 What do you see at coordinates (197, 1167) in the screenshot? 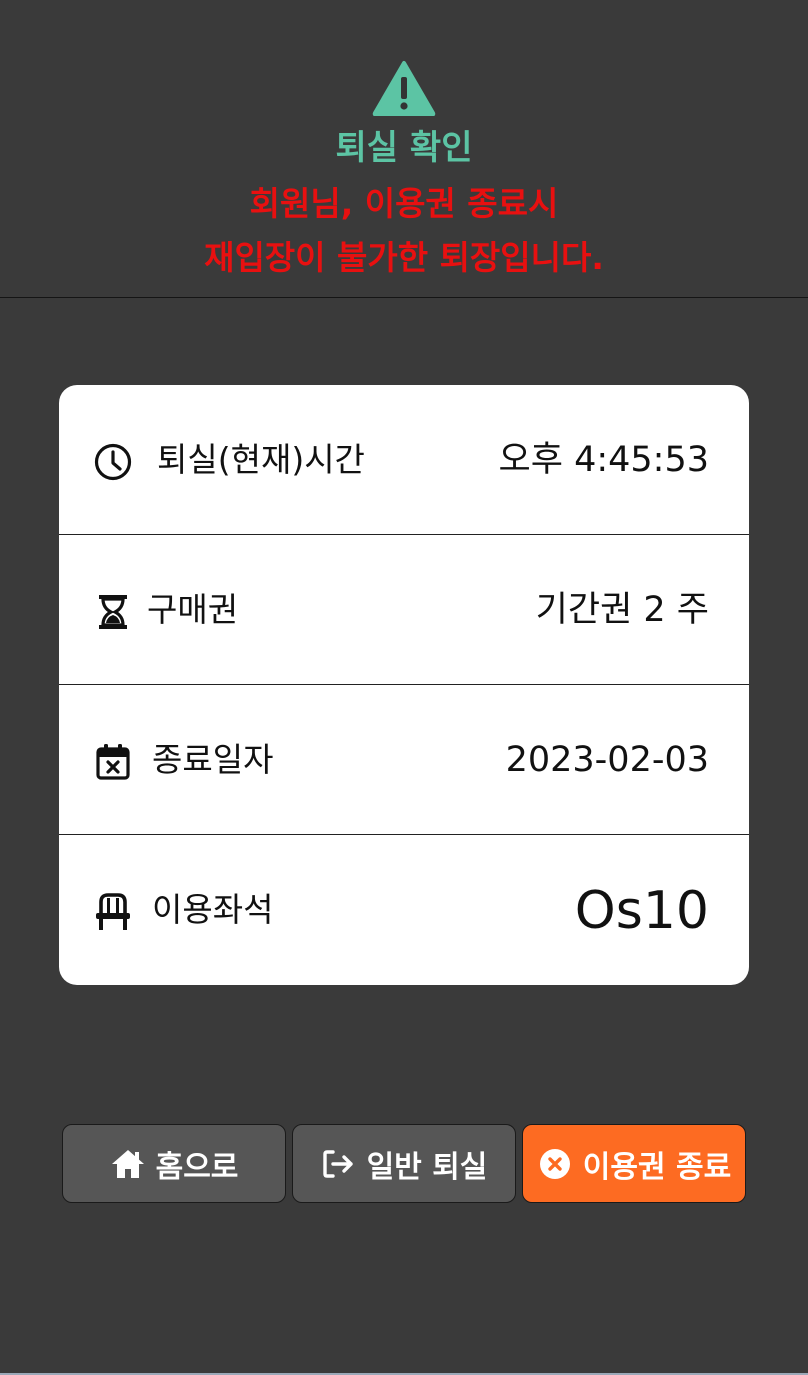
I see `home-button-label: 홈으로` at bounding box center [197, 1167].